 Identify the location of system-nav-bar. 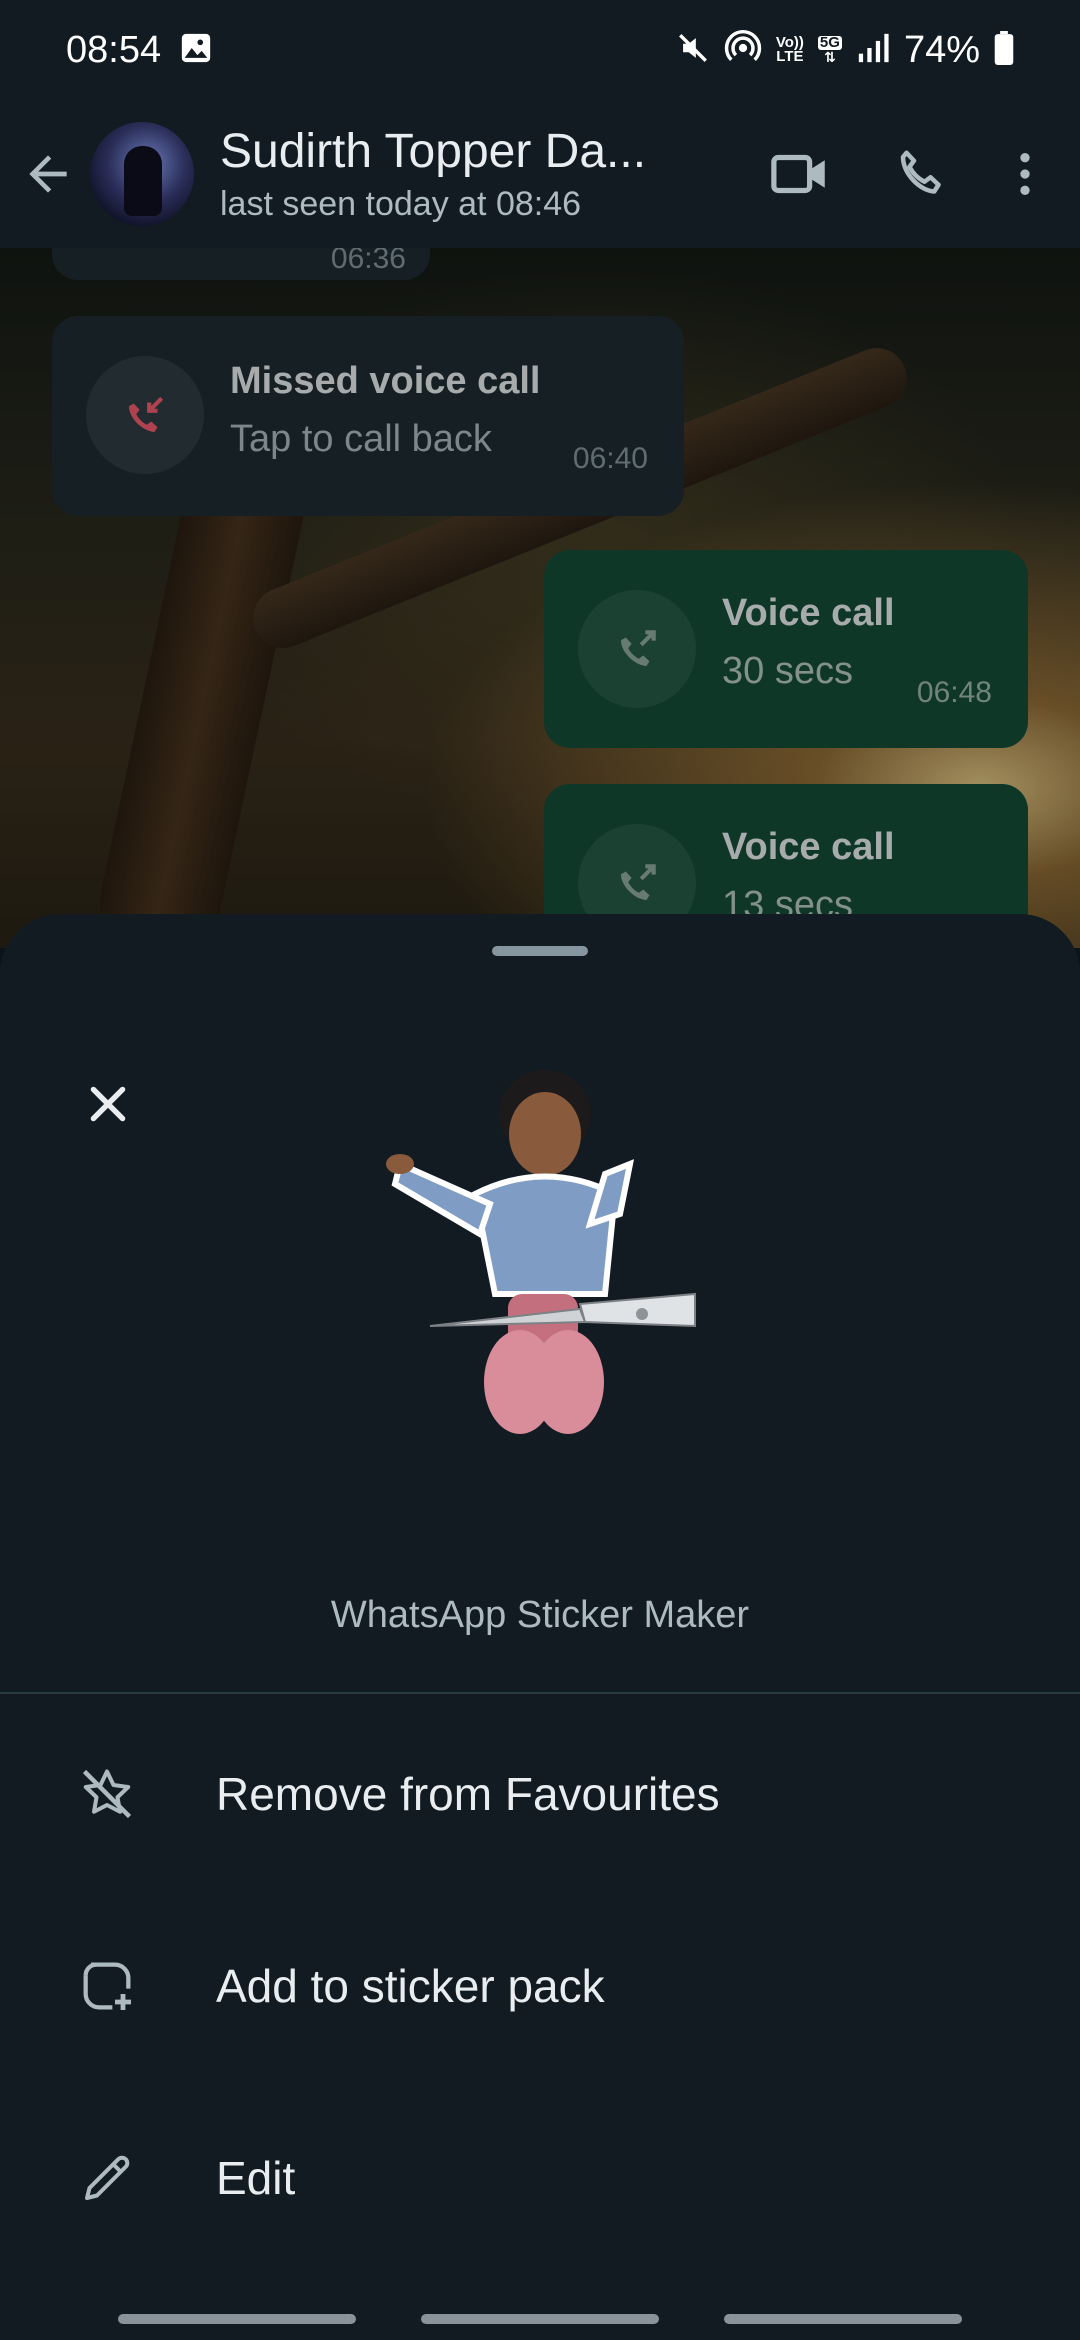
(540, 2318).